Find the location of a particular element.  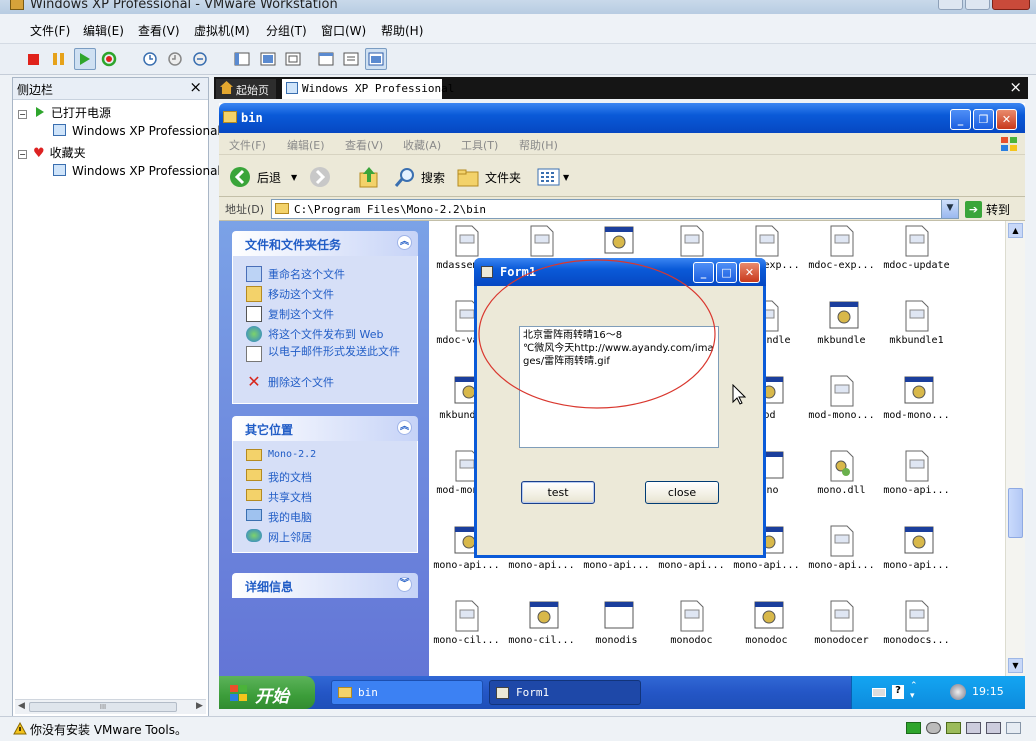

scroll-left-icon: ◀ is located at coordinates (21, 706).